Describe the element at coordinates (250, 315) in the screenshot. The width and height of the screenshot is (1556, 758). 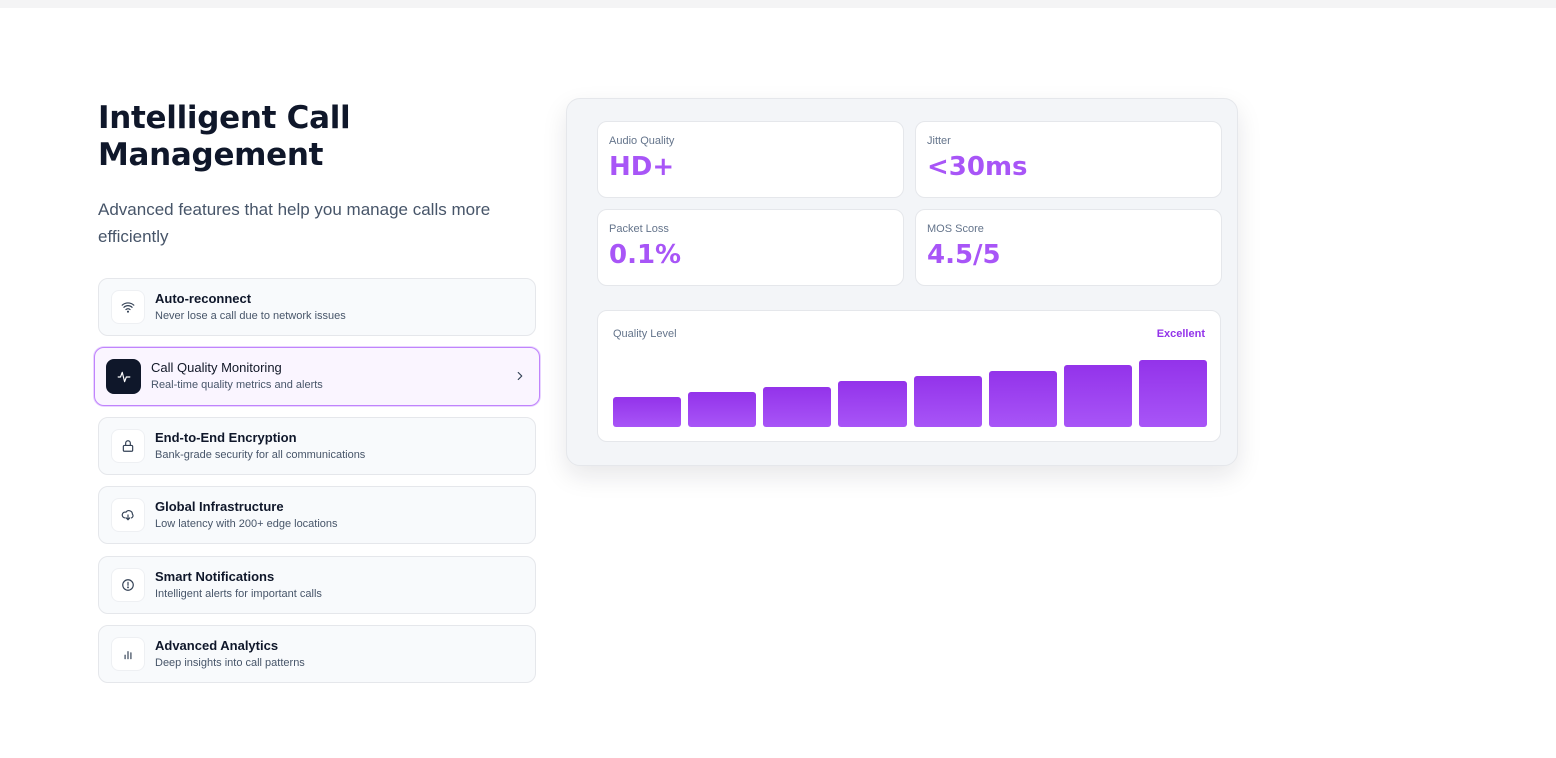
I see `feature-description: Never lose a call due to network issues` at that location.